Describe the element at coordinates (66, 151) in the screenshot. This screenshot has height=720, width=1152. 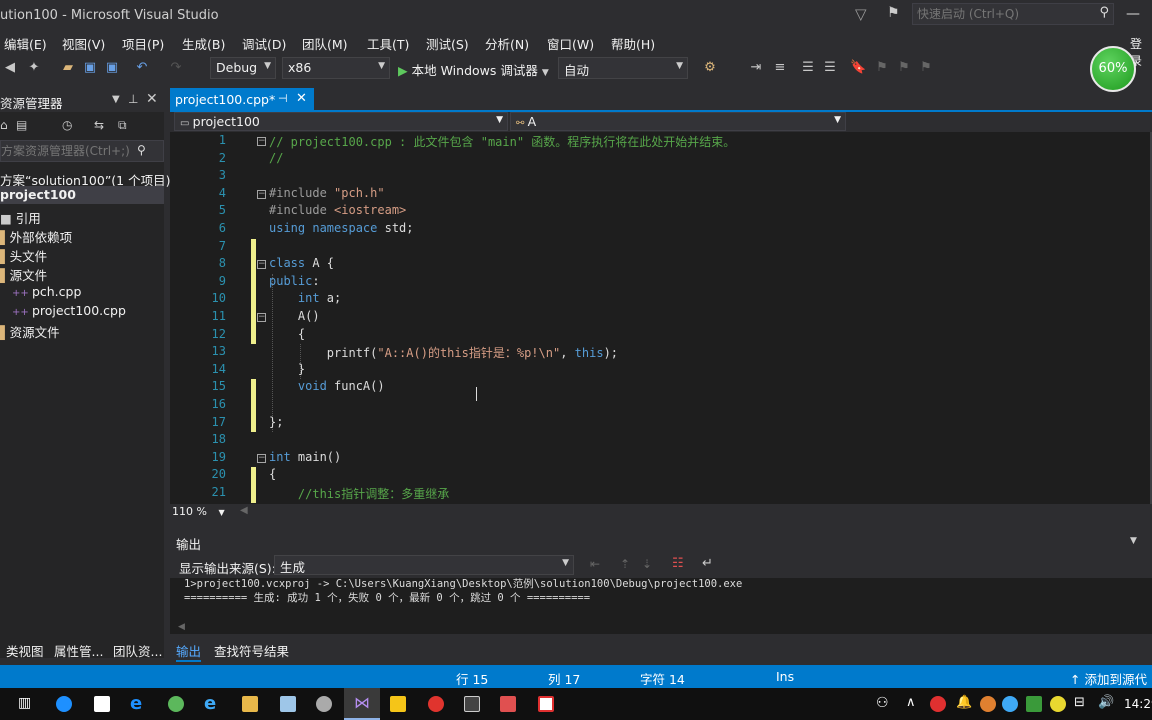
I see `solution-search-input` at that location.